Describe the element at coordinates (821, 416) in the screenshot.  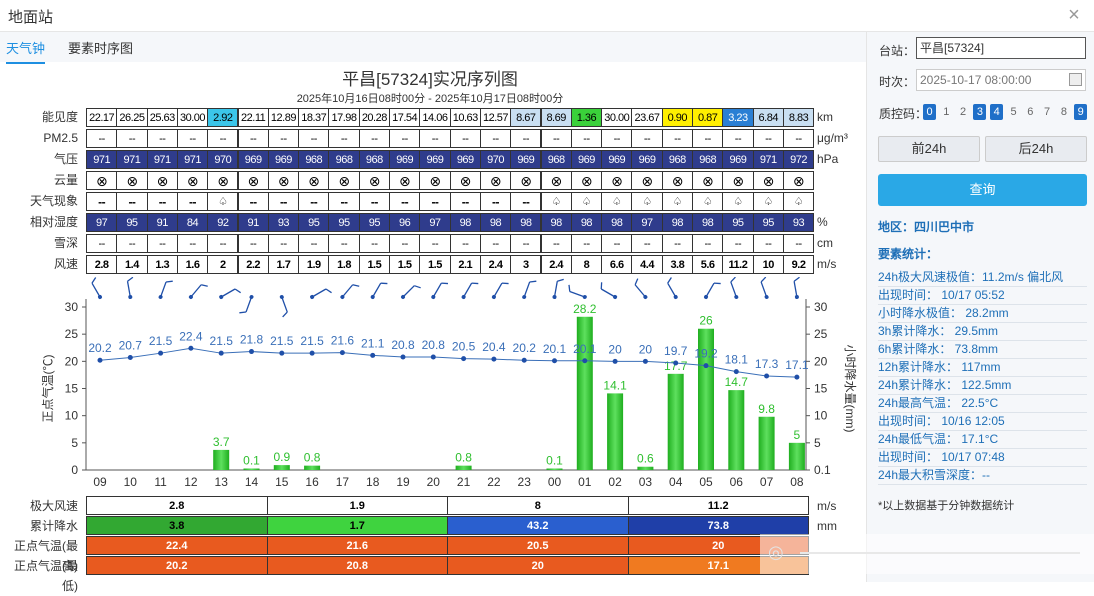
I see `right-tick-label: 10` at that location.